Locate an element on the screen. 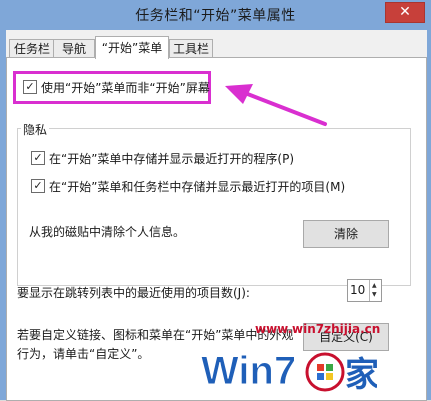 This screenshot has width=431, height=401. store-items-label: 在“开始”菜单和任务栏中存储并显示最近打开的项目(M) is located at coordinates (197, 187).